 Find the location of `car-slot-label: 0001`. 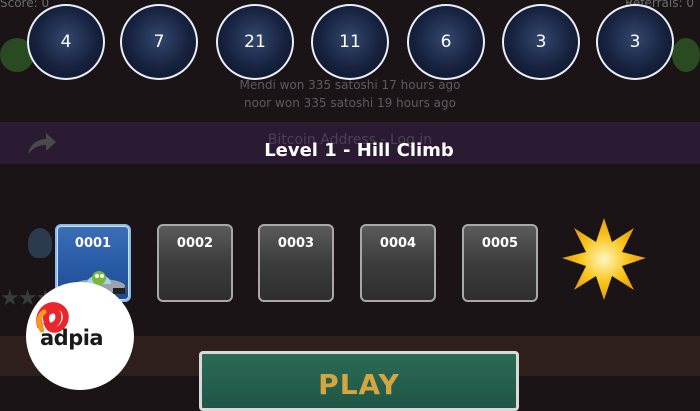

car-slot-label: 0001 is located at coordinates (93, 243).